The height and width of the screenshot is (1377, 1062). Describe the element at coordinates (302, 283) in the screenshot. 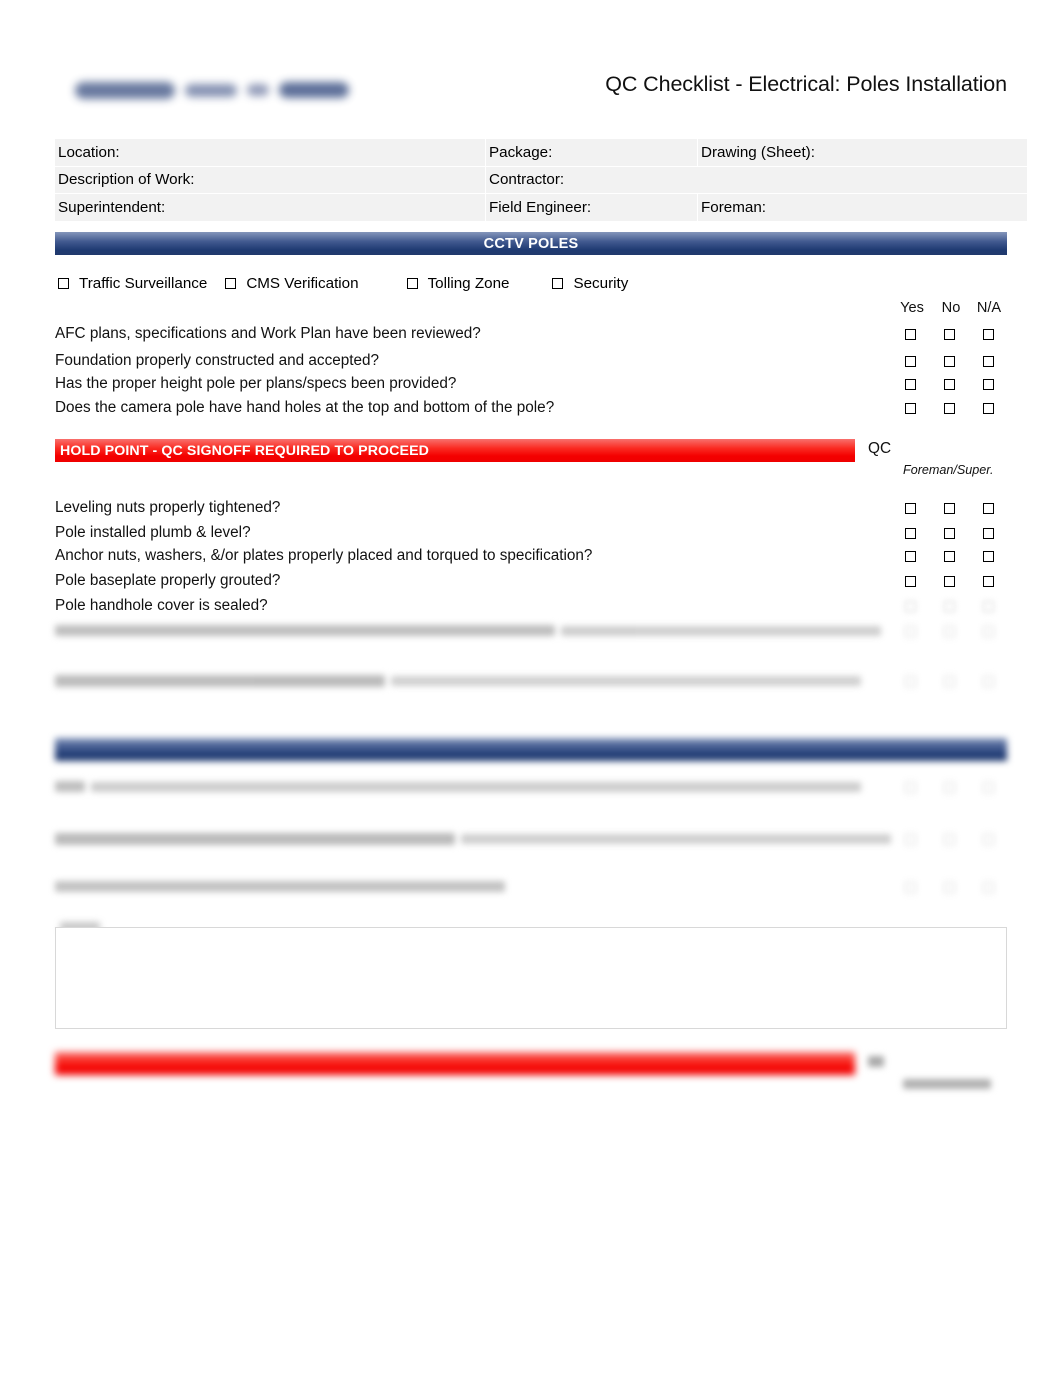

I see `checkbox-label: CMS Verification` at that location.